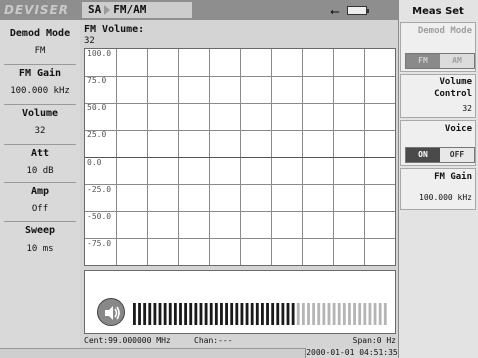 The height and width of the screenshot is (358, 478). Describe the element at coordinates (213, 340) in the screenshot. I see `channel: Chan:---` at that location.